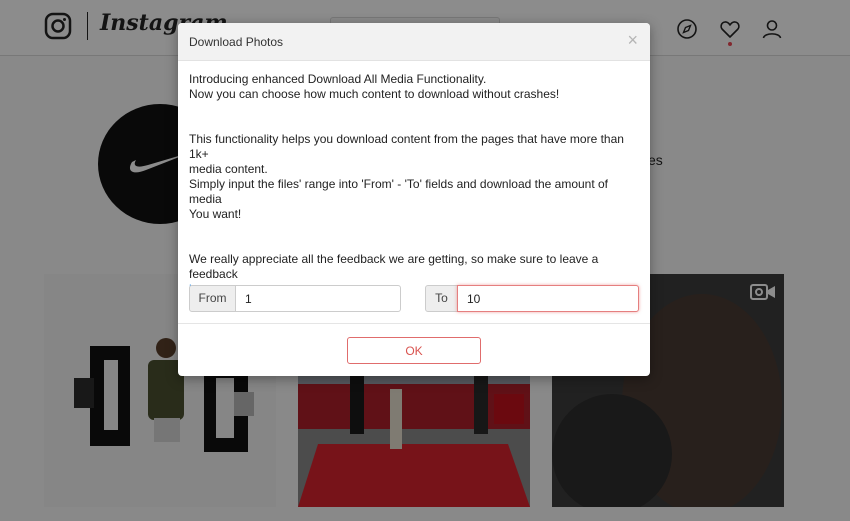 This screenshot has width=850, height=521. Describe the element at coordinates (414, 350) in the screenshot. I see `ok-button: OK` at that location.